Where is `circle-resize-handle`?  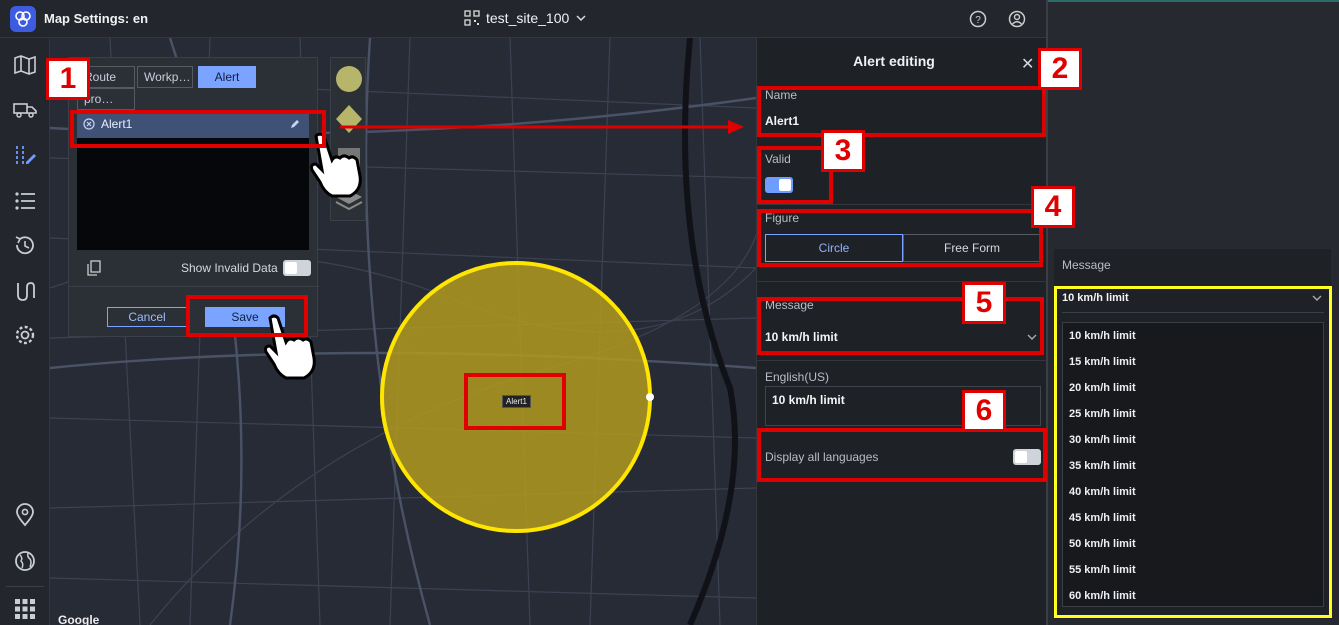
circle-resize-handle is located at coordinates (650, 397).